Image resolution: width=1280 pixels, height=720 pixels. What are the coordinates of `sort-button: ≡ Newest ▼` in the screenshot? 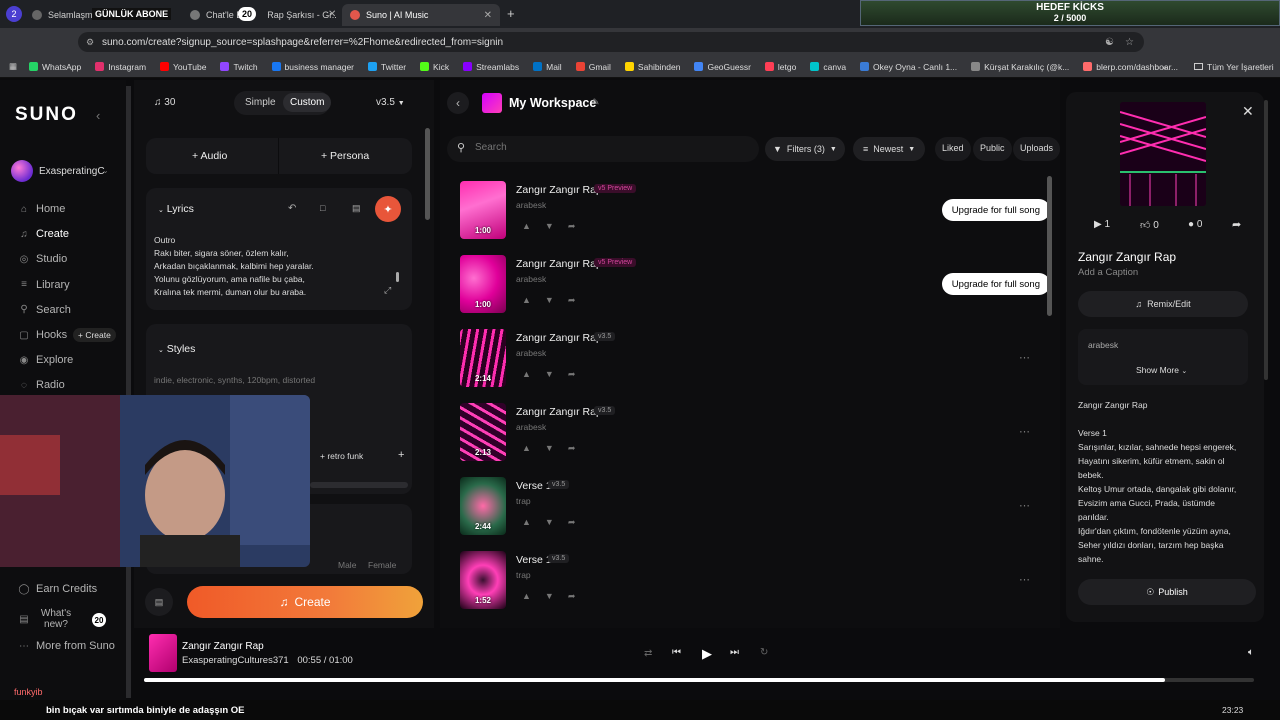 It's located at (889, 149).